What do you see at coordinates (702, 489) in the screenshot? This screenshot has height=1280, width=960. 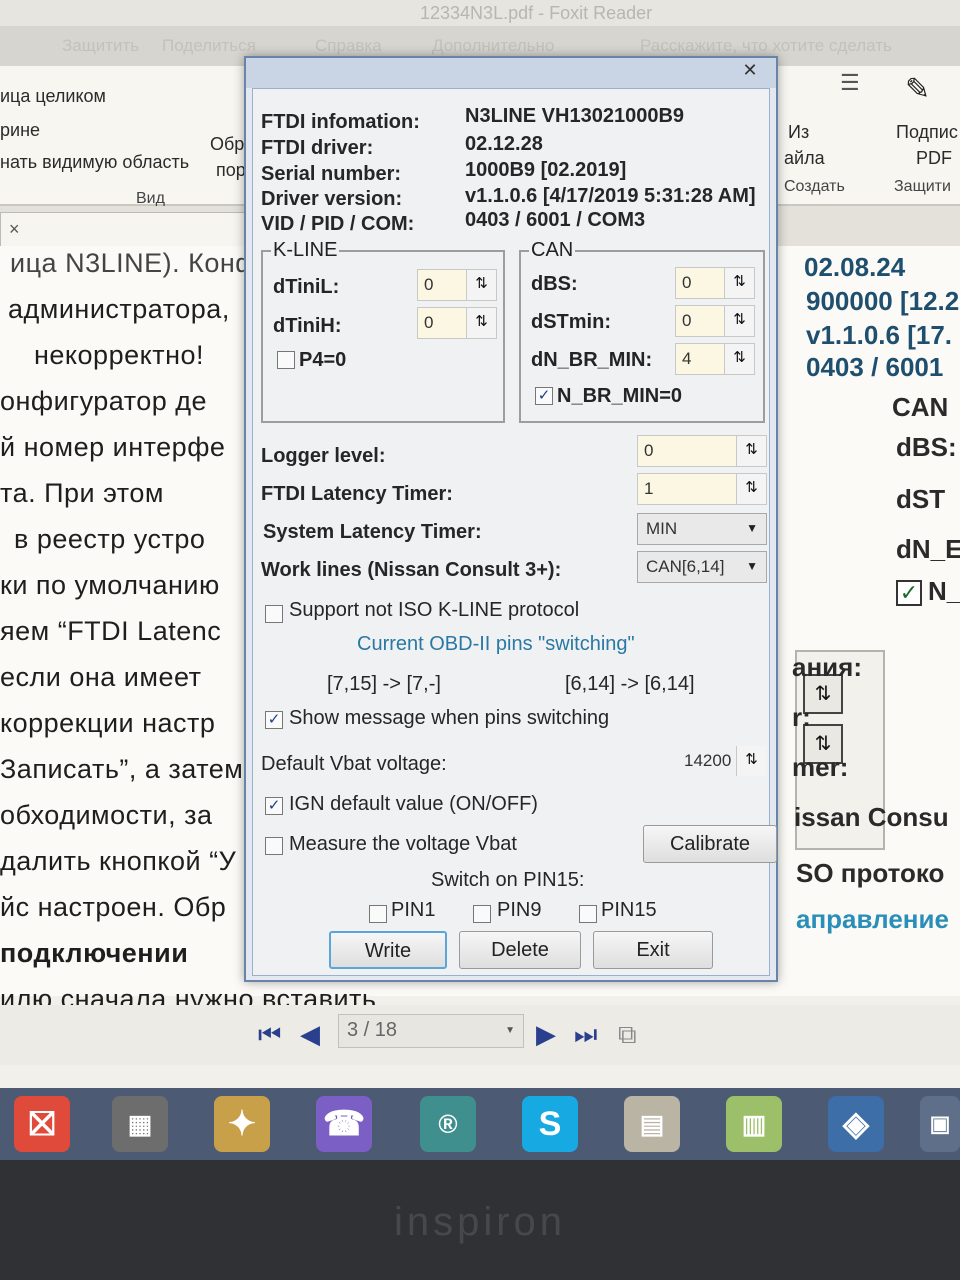 I see `ftdi-latency-spinner: 1 ⇅` at bounding box center [702, 489].